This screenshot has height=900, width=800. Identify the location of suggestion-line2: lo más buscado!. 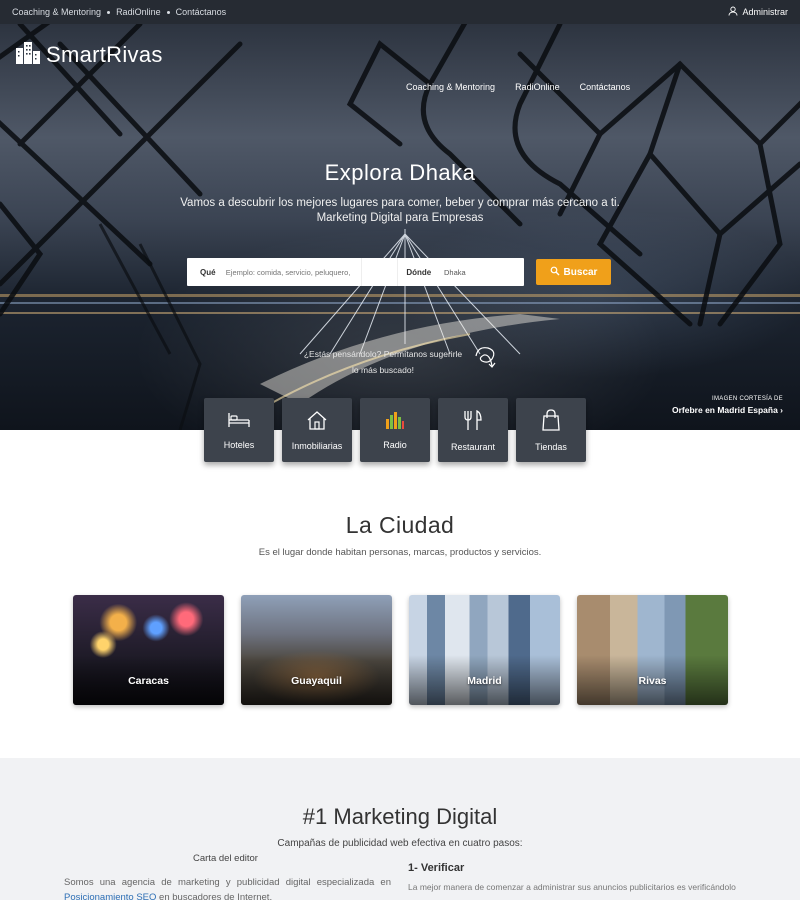
(383, 370).